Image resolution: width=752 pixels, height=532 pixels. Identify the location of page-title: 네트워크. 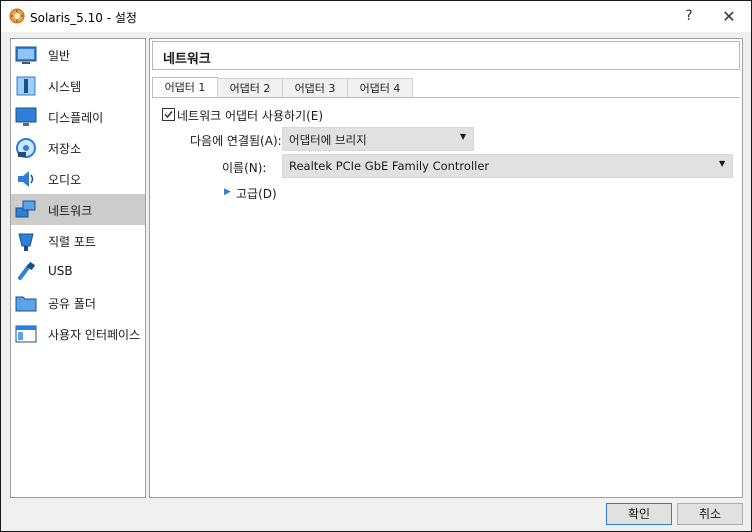
(187, 59).